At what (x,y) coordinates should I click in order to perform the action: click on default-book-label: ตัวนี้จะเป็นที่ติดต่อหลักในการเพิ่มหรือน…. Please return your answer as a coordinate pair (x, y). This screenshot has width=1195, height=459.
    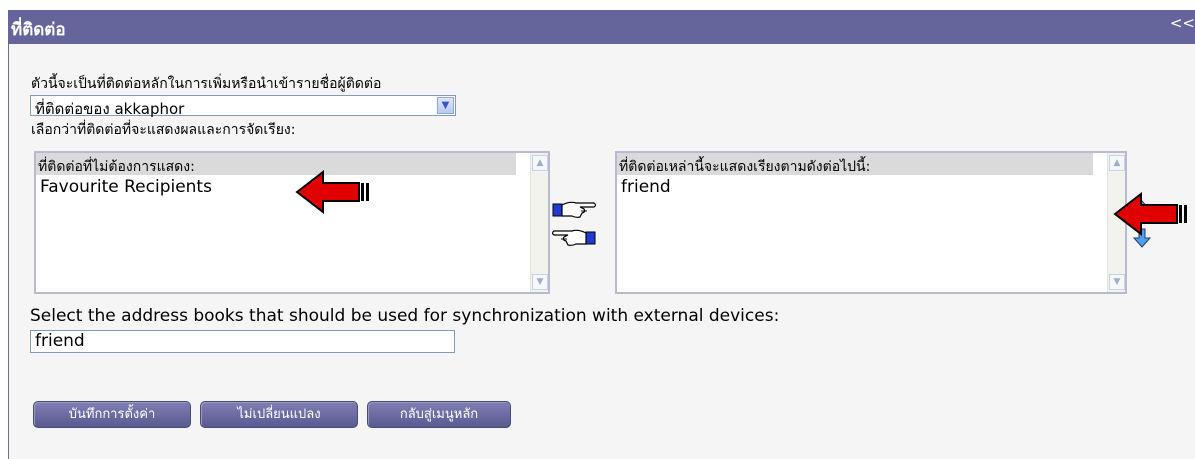
    Looking at the image, I should click on (206, 84).